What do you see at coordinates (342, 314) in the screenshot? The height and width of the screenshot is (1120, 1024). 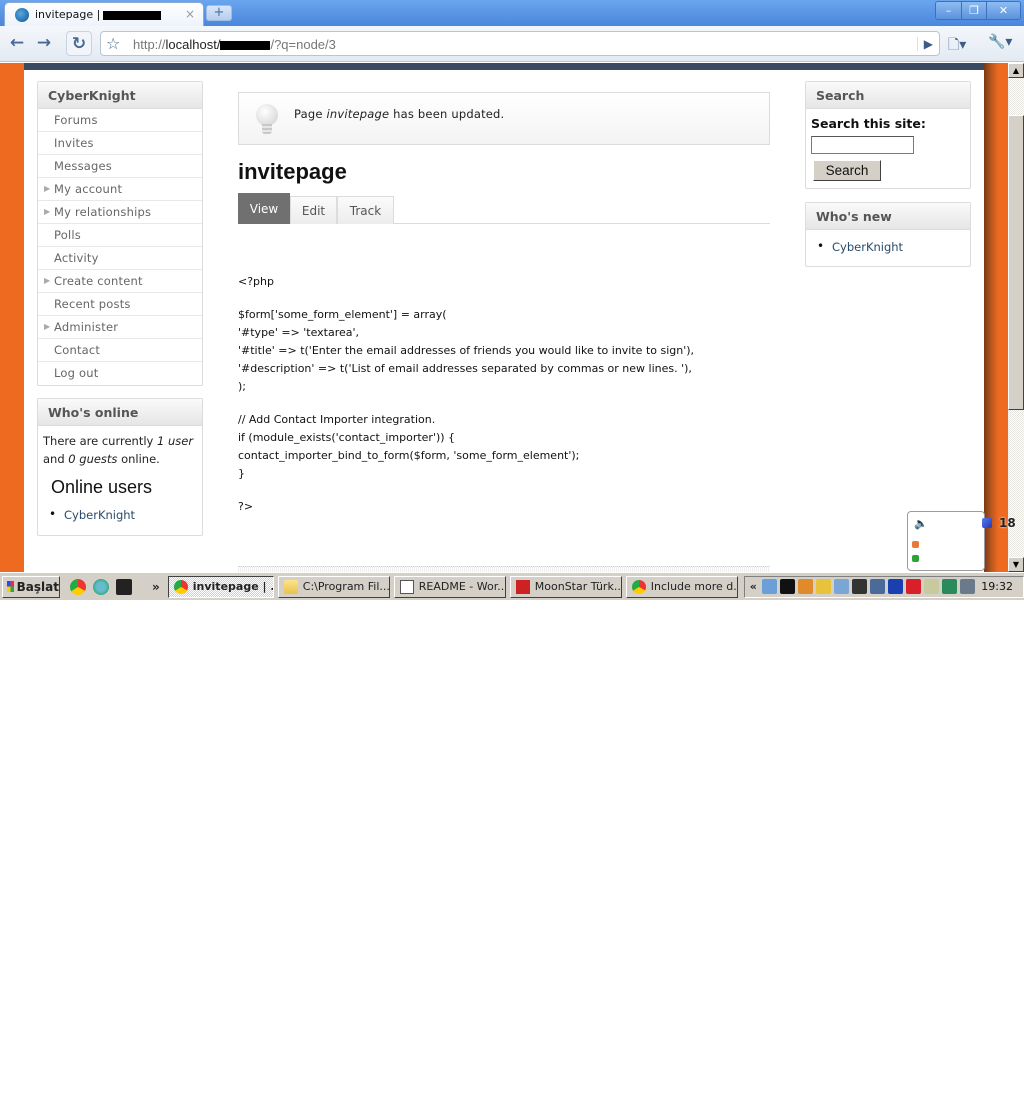 I see `code-line: $form['some_form_element'] = array(` at bounding box center [342, 314].